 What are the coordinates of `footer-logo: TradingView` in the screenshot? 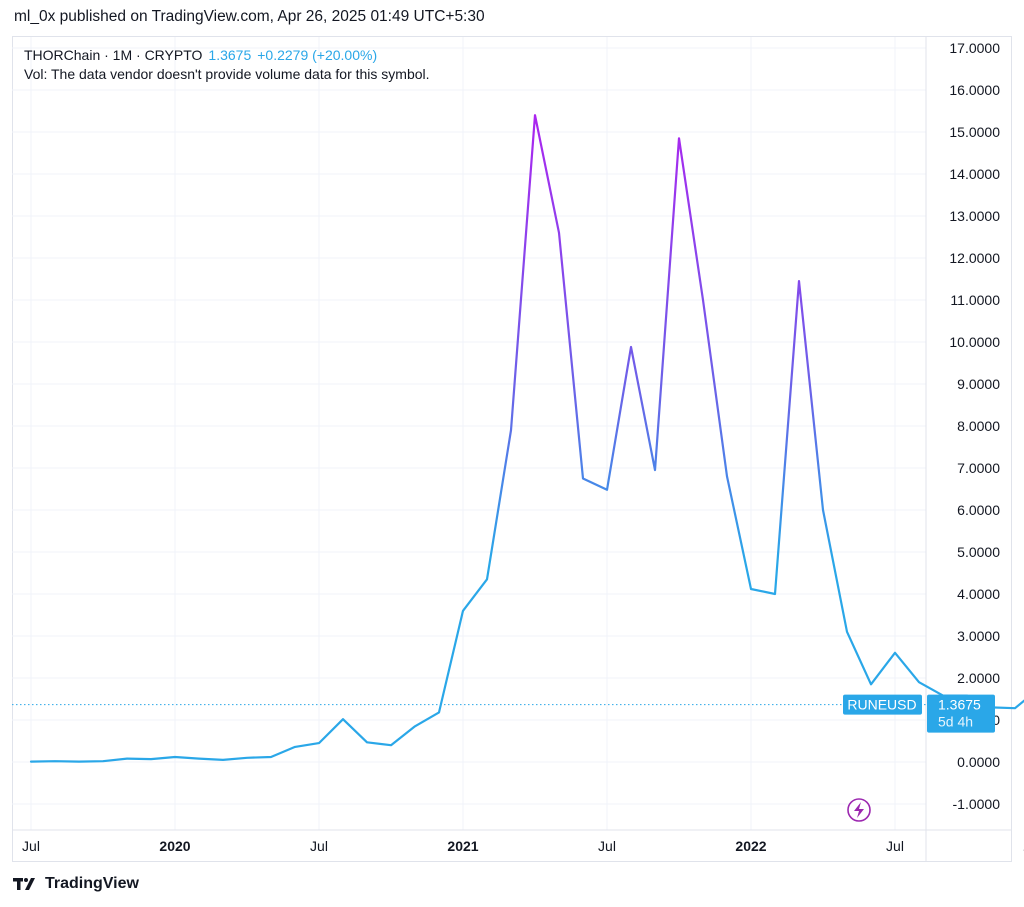 It's located at (76, 884).